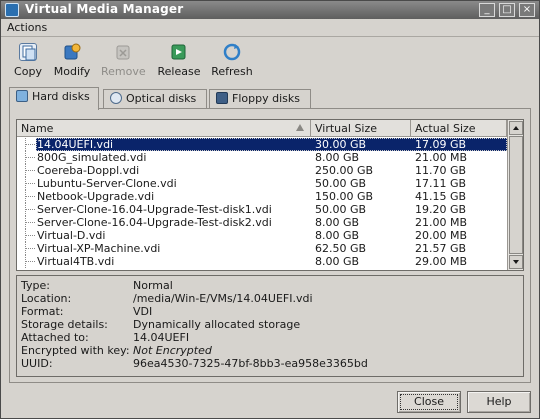 This screenshot has height=419, width=540. Describe the element at coordinates (441, 261) in the screenshot. I see `cell-actual-size: 29.00 MB` at that location.